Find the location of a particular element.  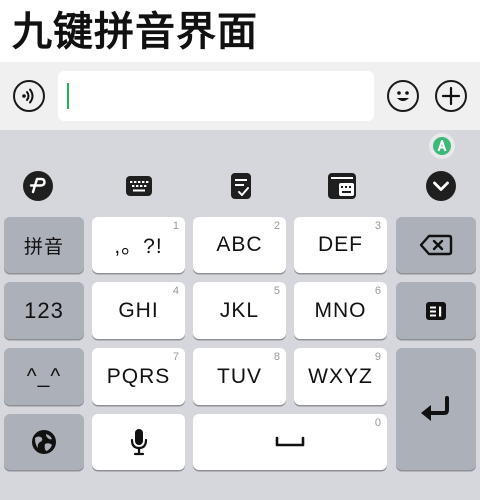

backspace-icon is located at coordinates (436, 245).